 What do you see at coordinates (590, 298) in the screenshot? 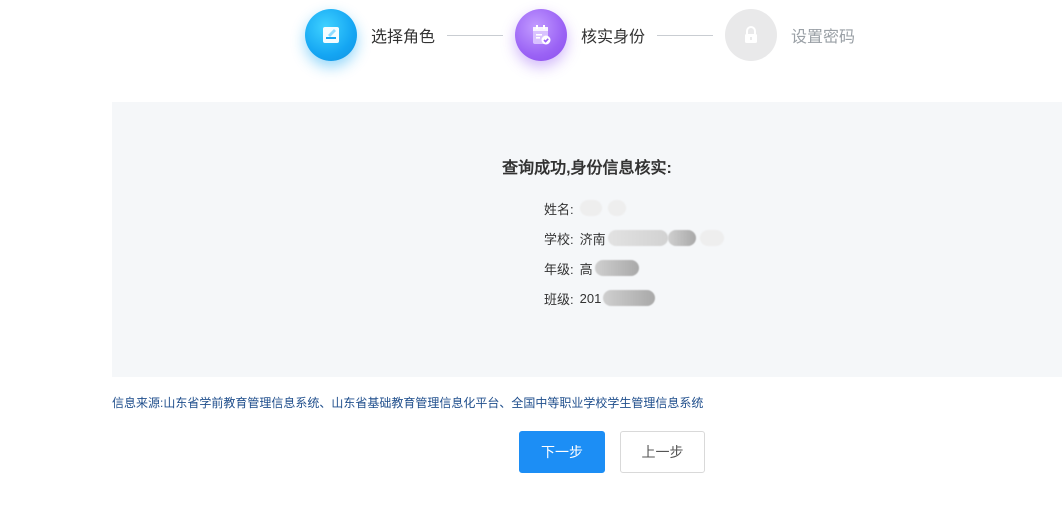
I see `field-value-visible: 201` at bounding box center [590, 298].